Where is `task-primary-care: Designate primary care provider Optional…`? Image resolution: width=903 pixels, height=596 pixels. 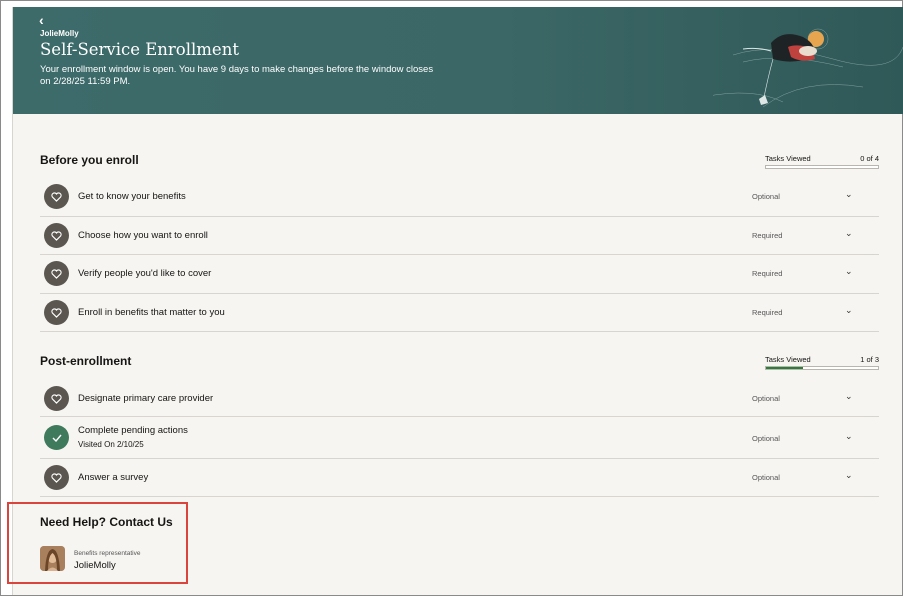
task-primary-care: Designate primary care provider Optional… is located at coordinates (459, 399).